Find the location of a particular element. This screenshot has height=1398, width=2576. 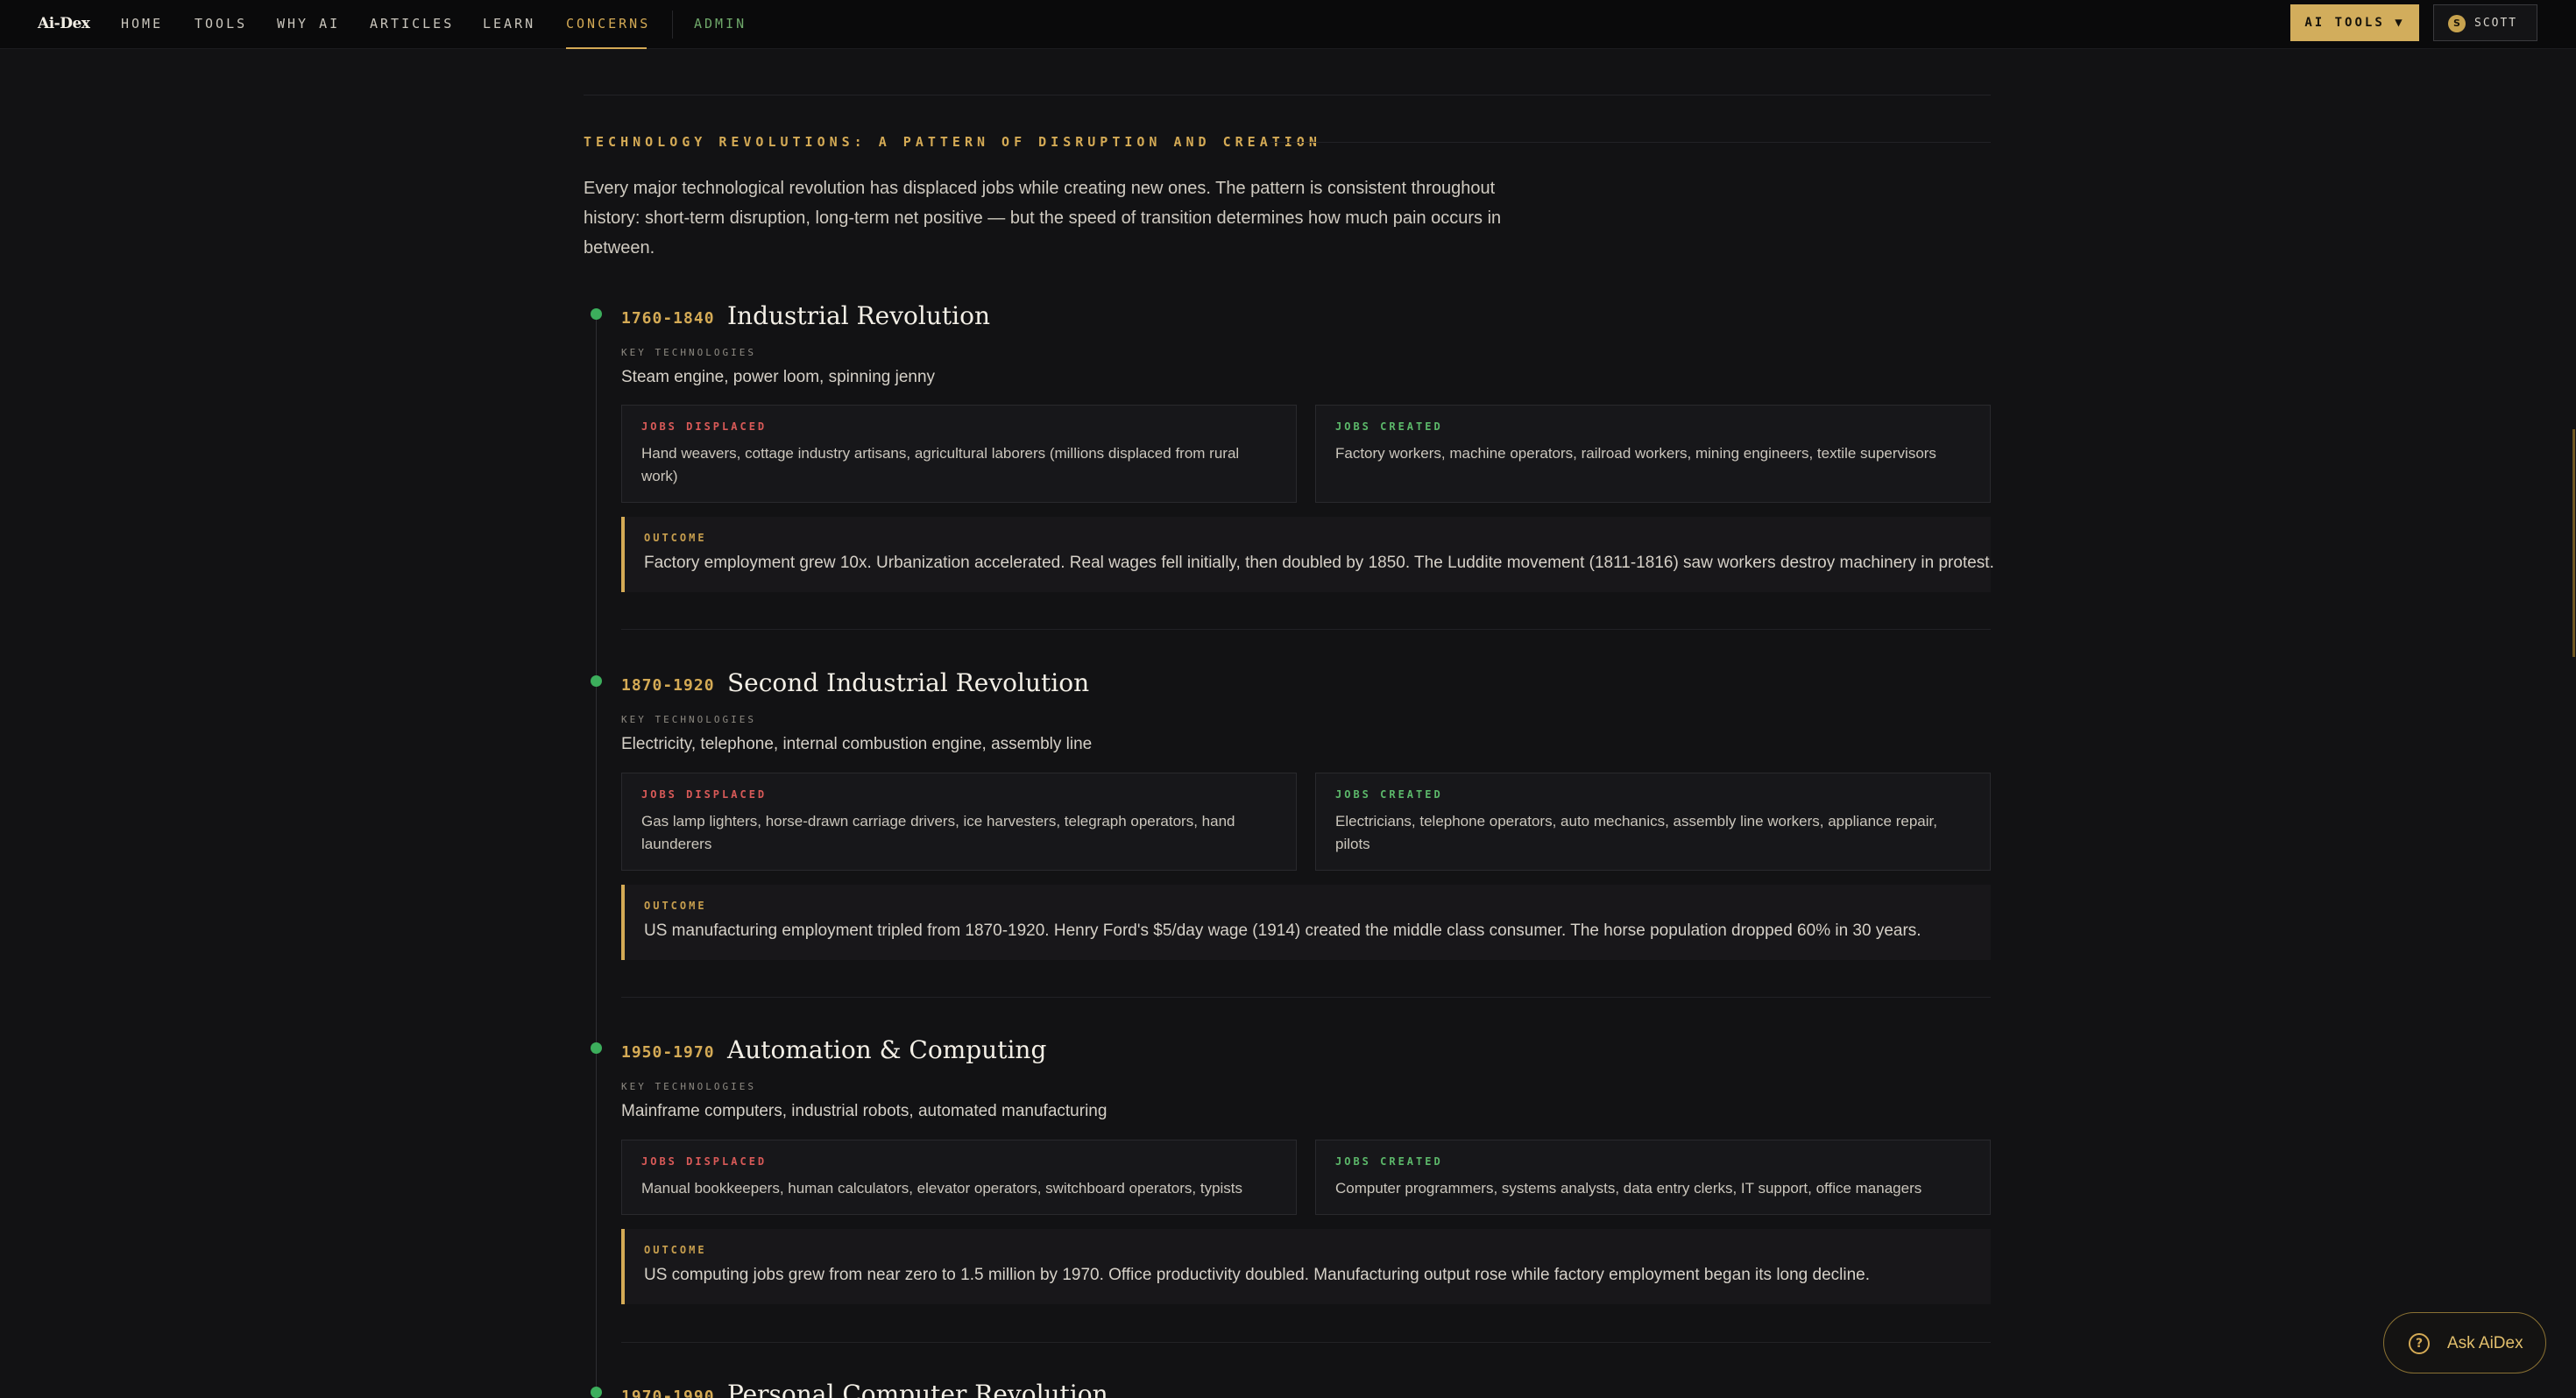

nav-why-ai: WHY AI is located at coordinates (308, 24).